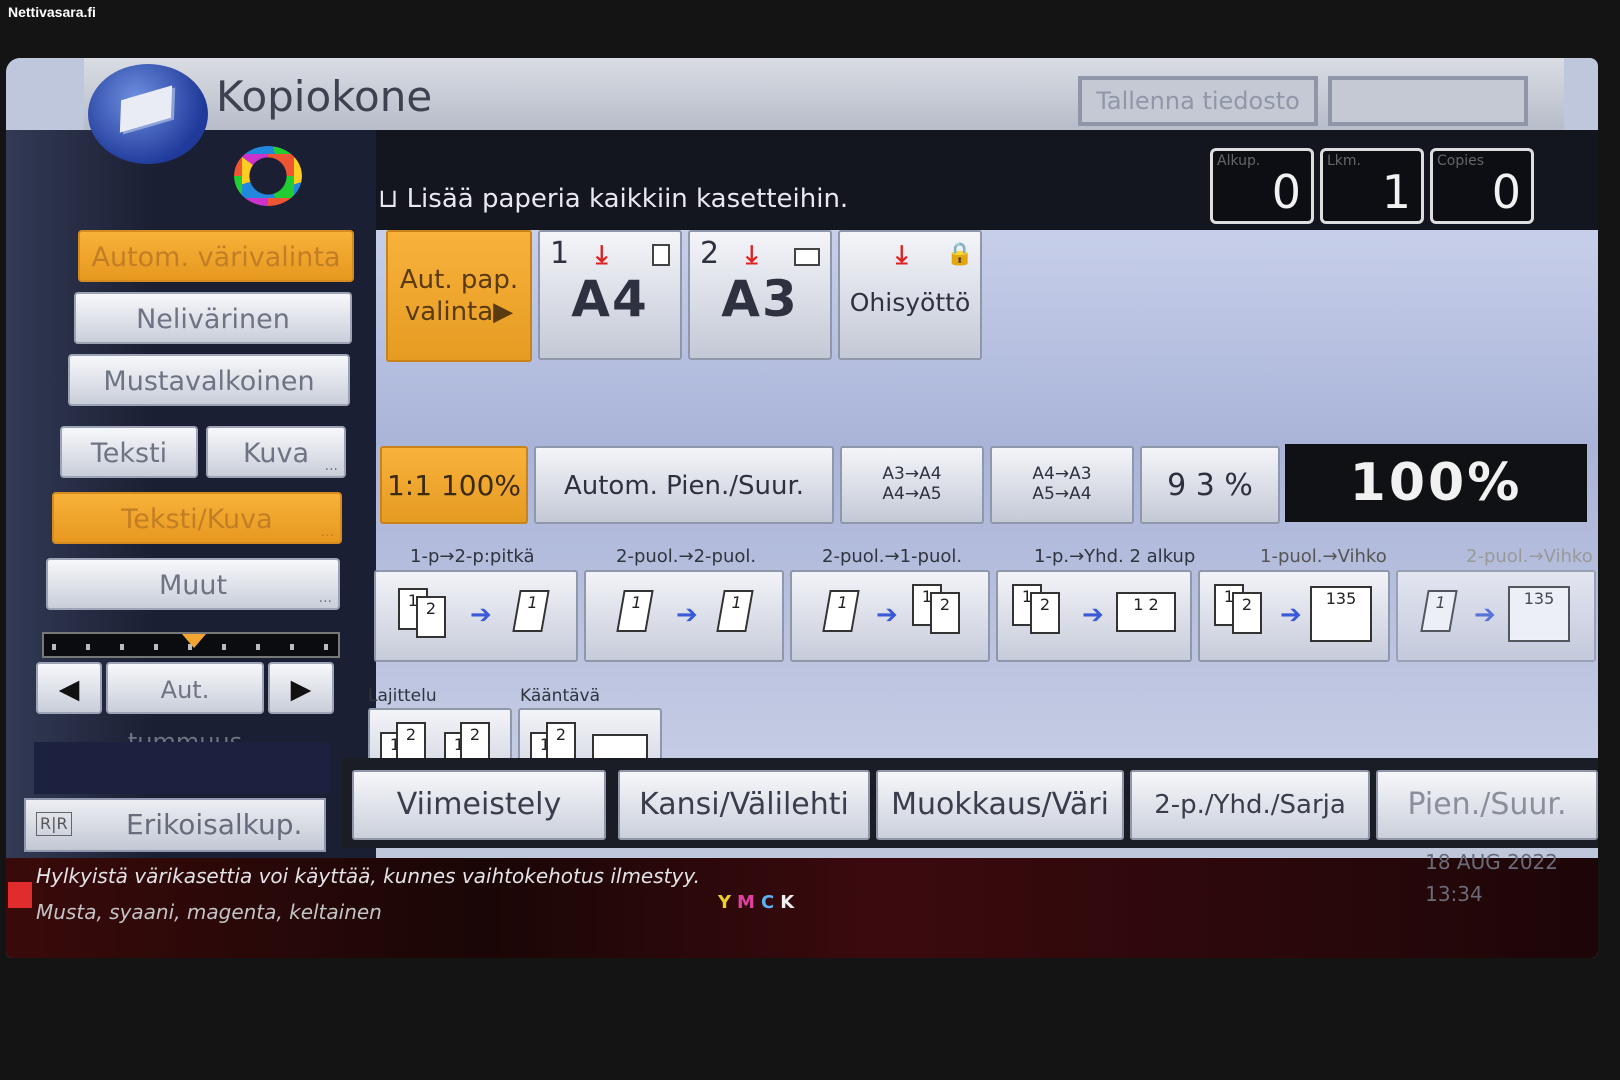 Image resolution: width=1620 pixels, height=1080 pixels. What do you see at coordinates (1210, 485) in the screenshot?
I see `zoom-93-button: 9 3 %` at bounding box center [1210, 485].